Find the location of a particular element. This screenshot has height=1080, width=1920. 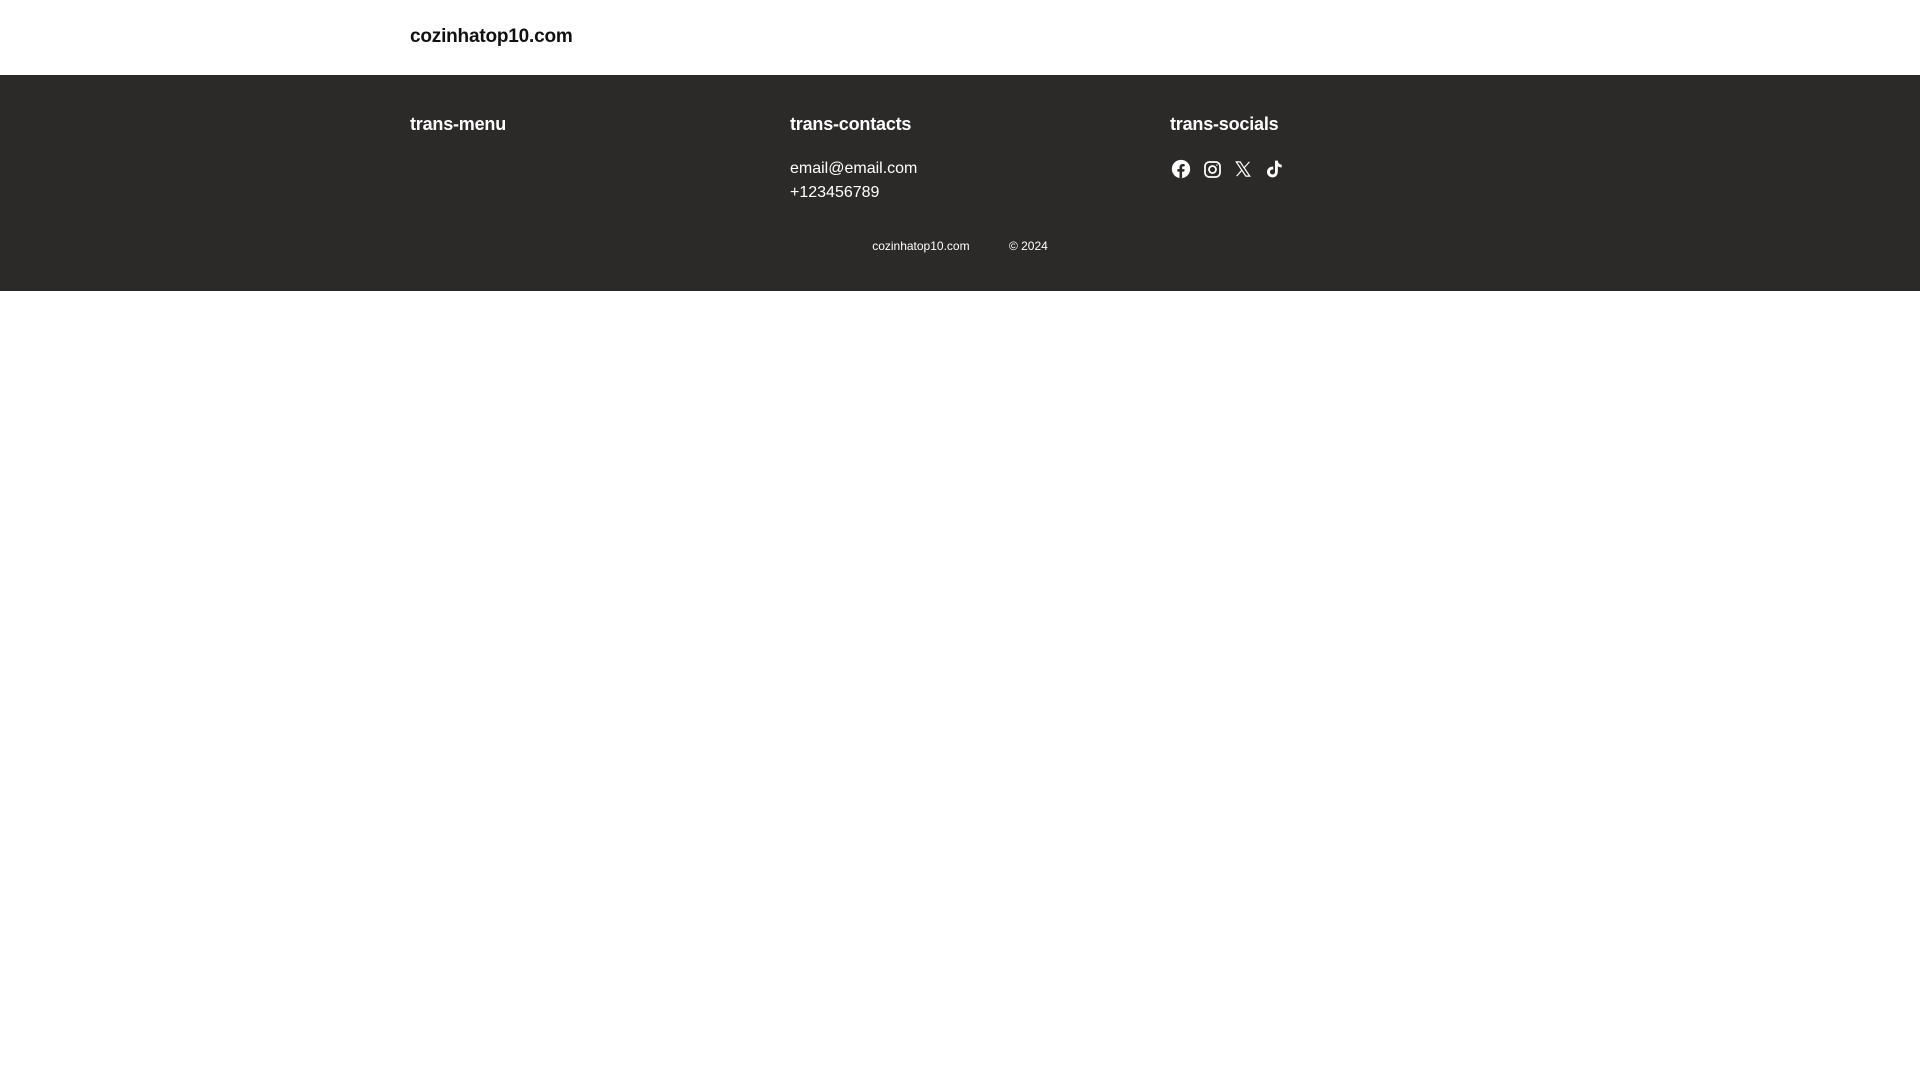

x-twitter-icon is located at coordinates (1243, 169).